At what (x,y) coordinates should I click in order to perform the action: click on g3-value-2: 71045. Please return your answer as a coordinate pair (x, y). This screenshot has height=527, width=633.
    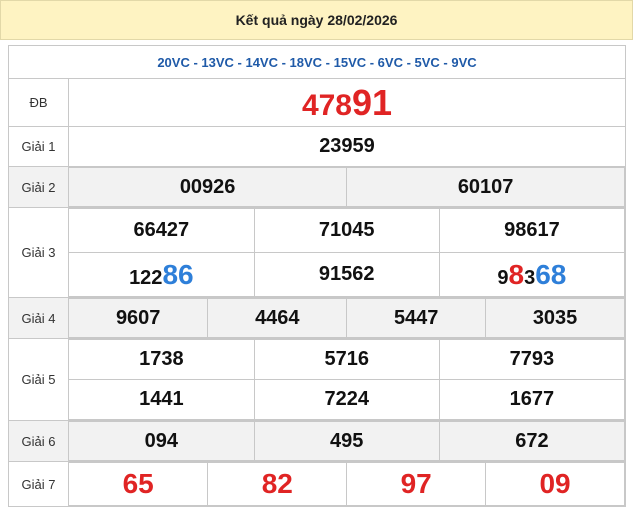
    Looking at the image, I should click on (346, 230).